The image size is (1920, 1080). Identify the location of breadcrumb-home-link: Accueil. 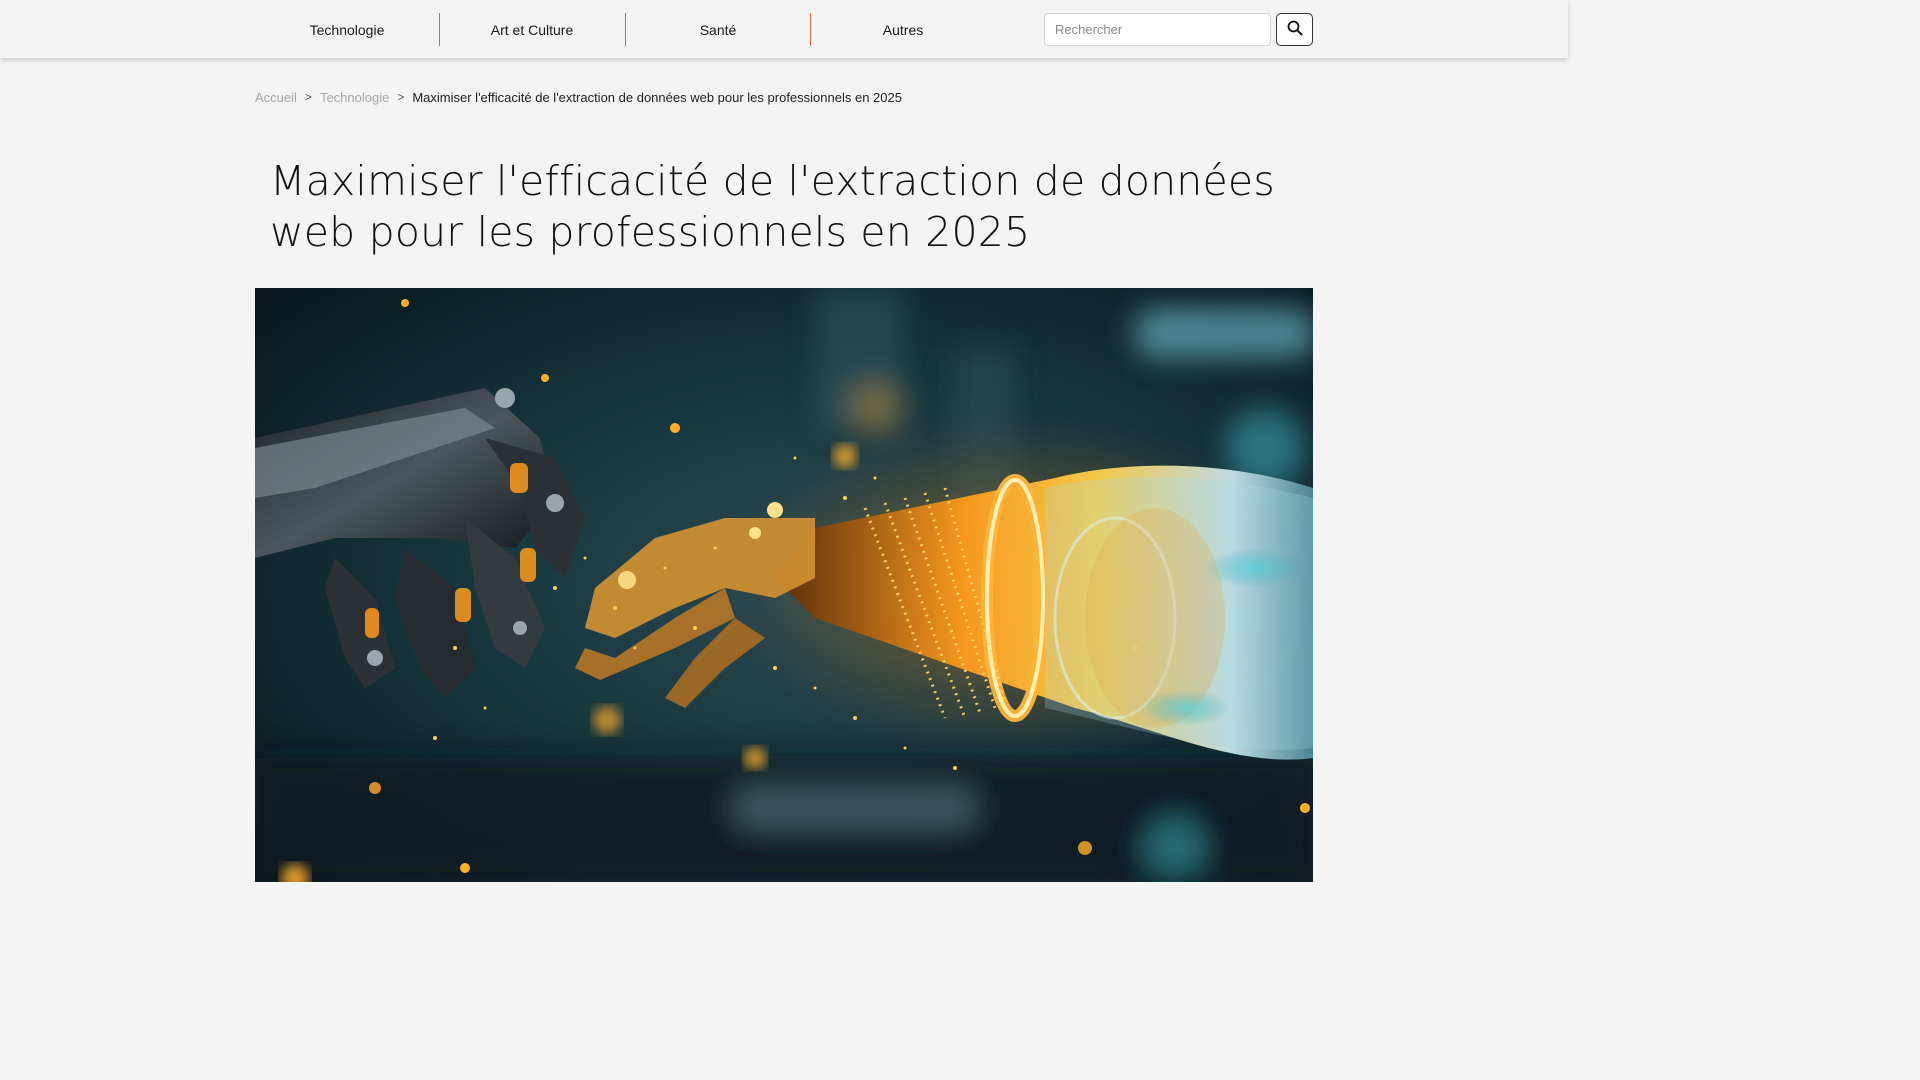
(276, 97).